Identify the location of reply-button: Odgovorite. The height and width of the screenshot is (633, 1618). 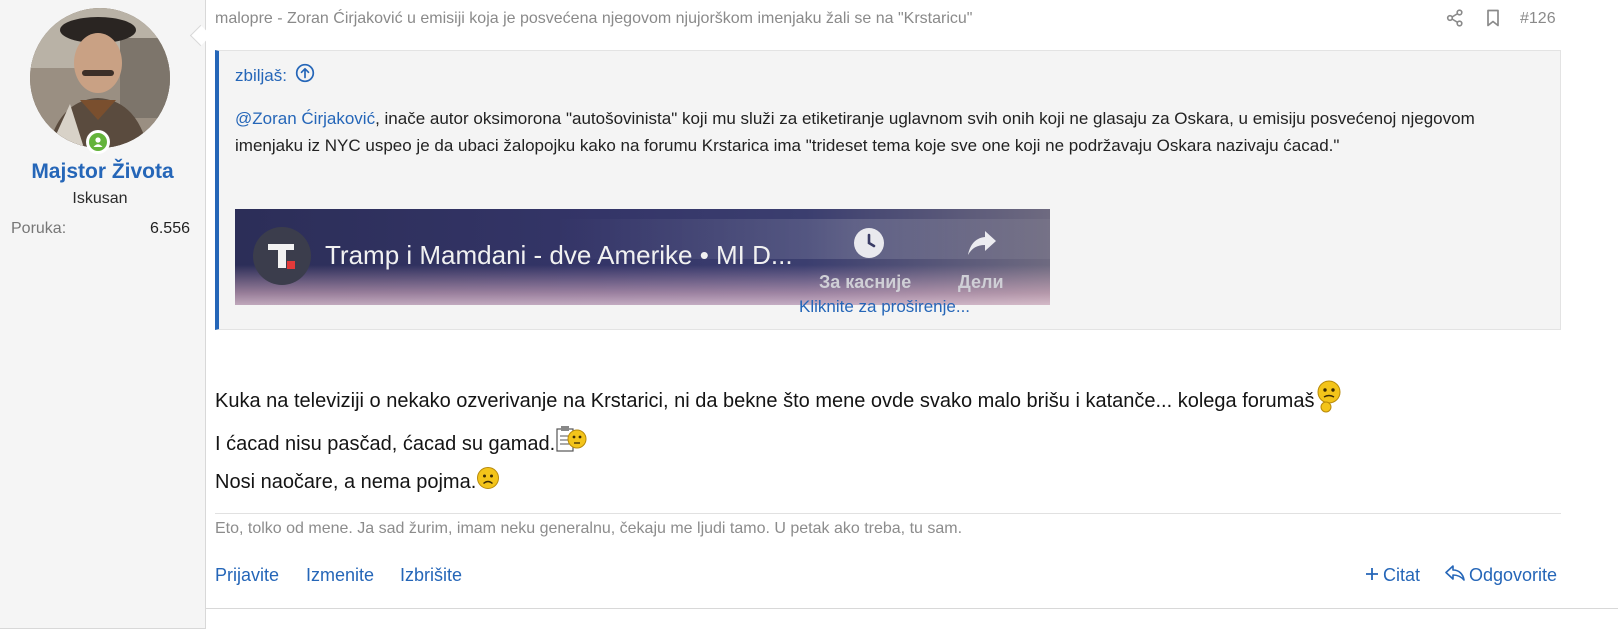
(1501, 575).